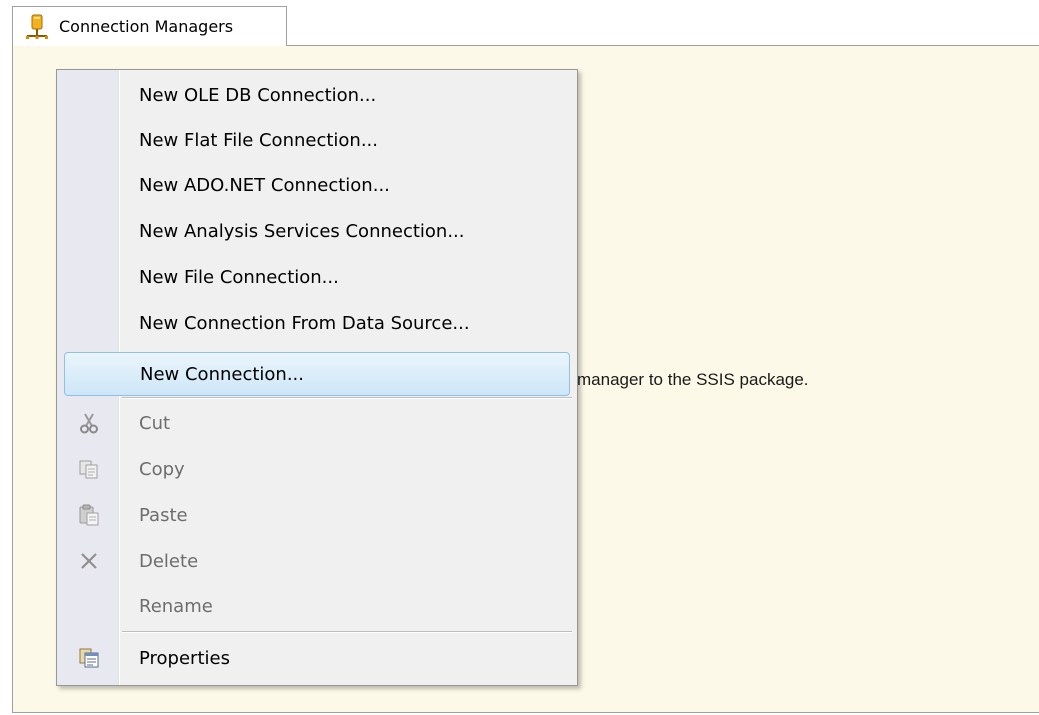 The width and height of the screenshot is (1039, 715). What do you see at coordinates (89, 658) in the screenshot?
I see `properties-icon` at bounding box center [89, 658].